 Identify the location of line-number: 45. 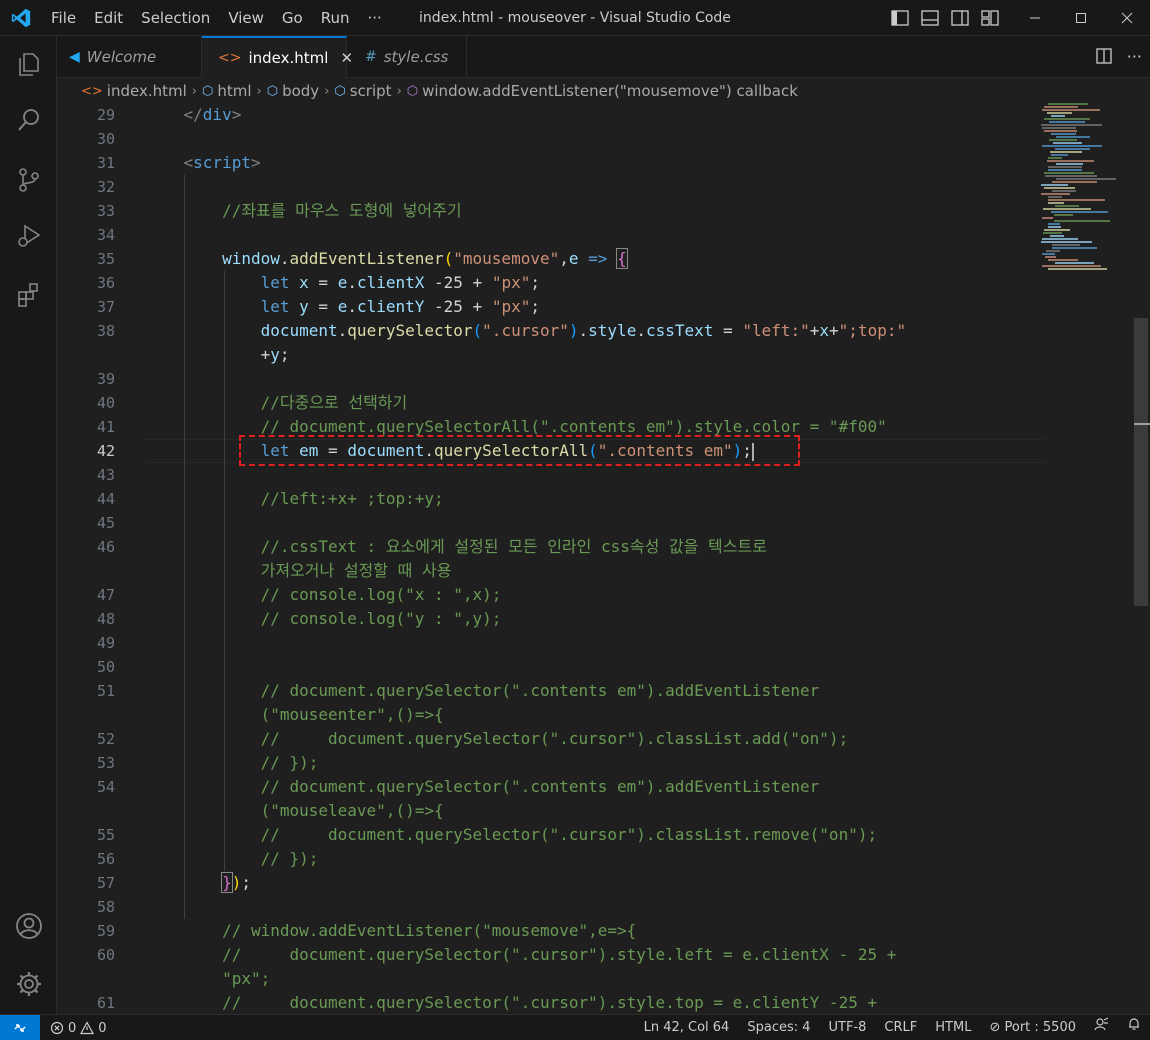
(105, 523).